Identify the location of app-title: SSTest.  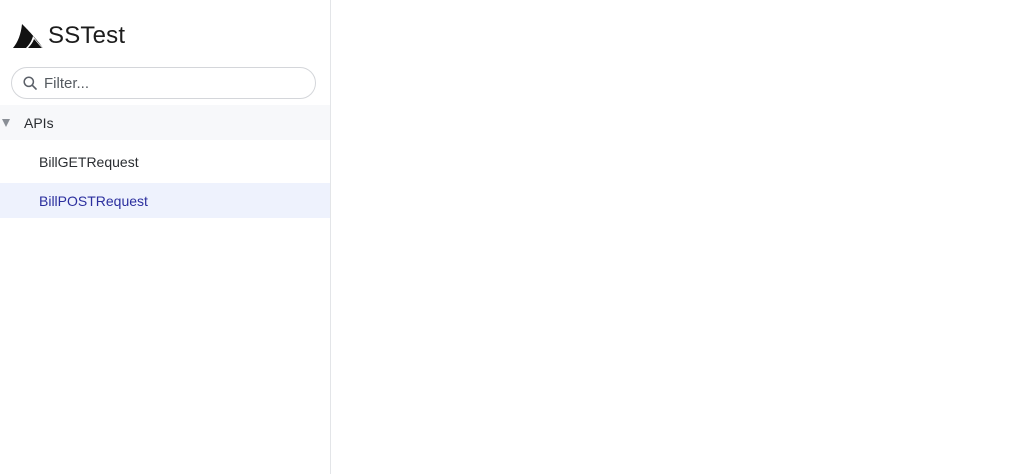
(87, 35).